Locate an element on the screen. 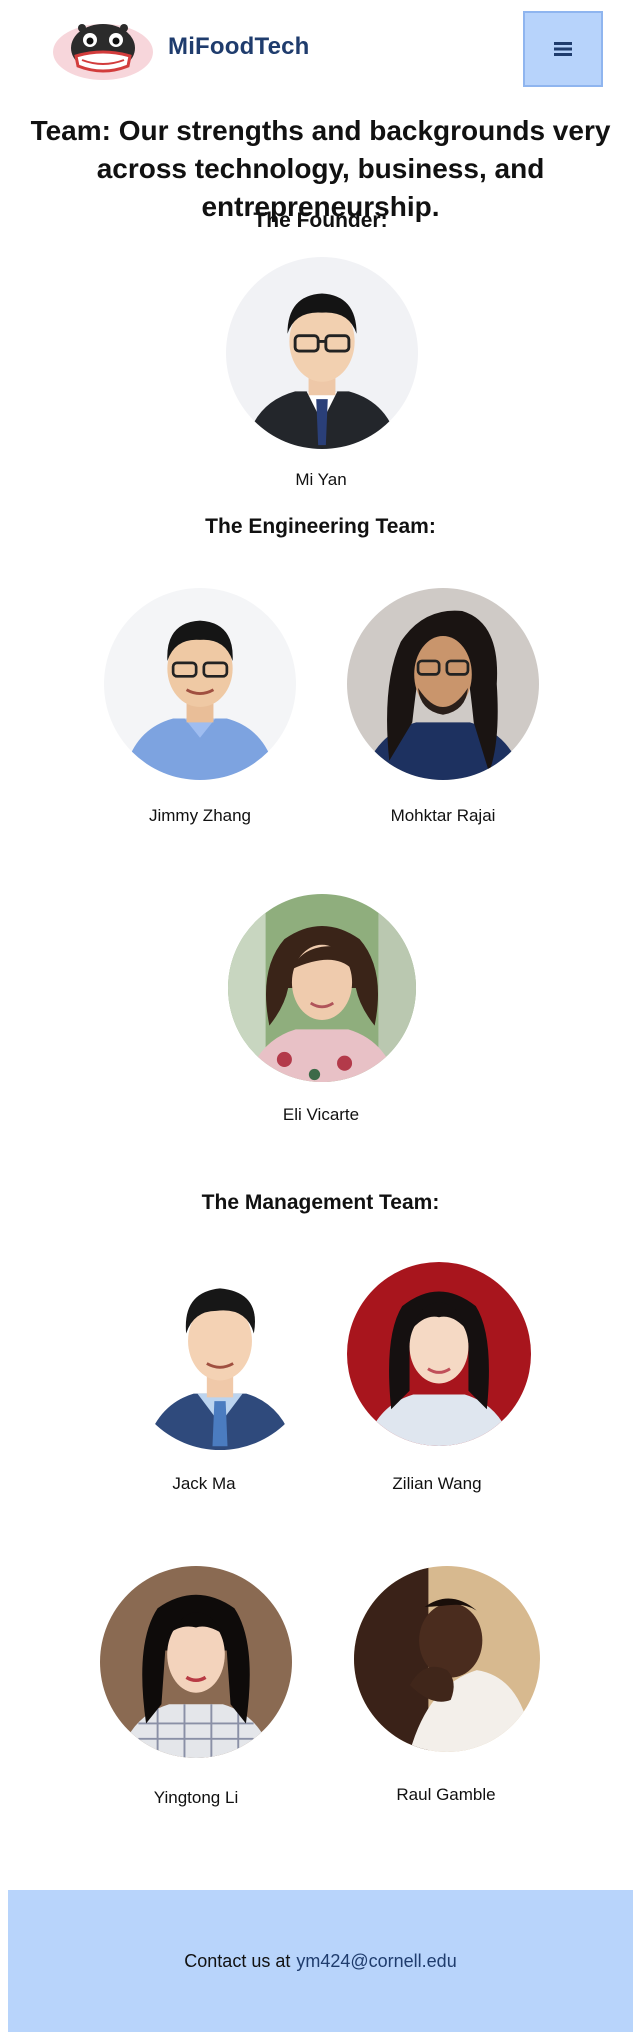 The image size is (641, 2040). engineering-section-title: The Engineering Team: is located at coordinates (320, 526).